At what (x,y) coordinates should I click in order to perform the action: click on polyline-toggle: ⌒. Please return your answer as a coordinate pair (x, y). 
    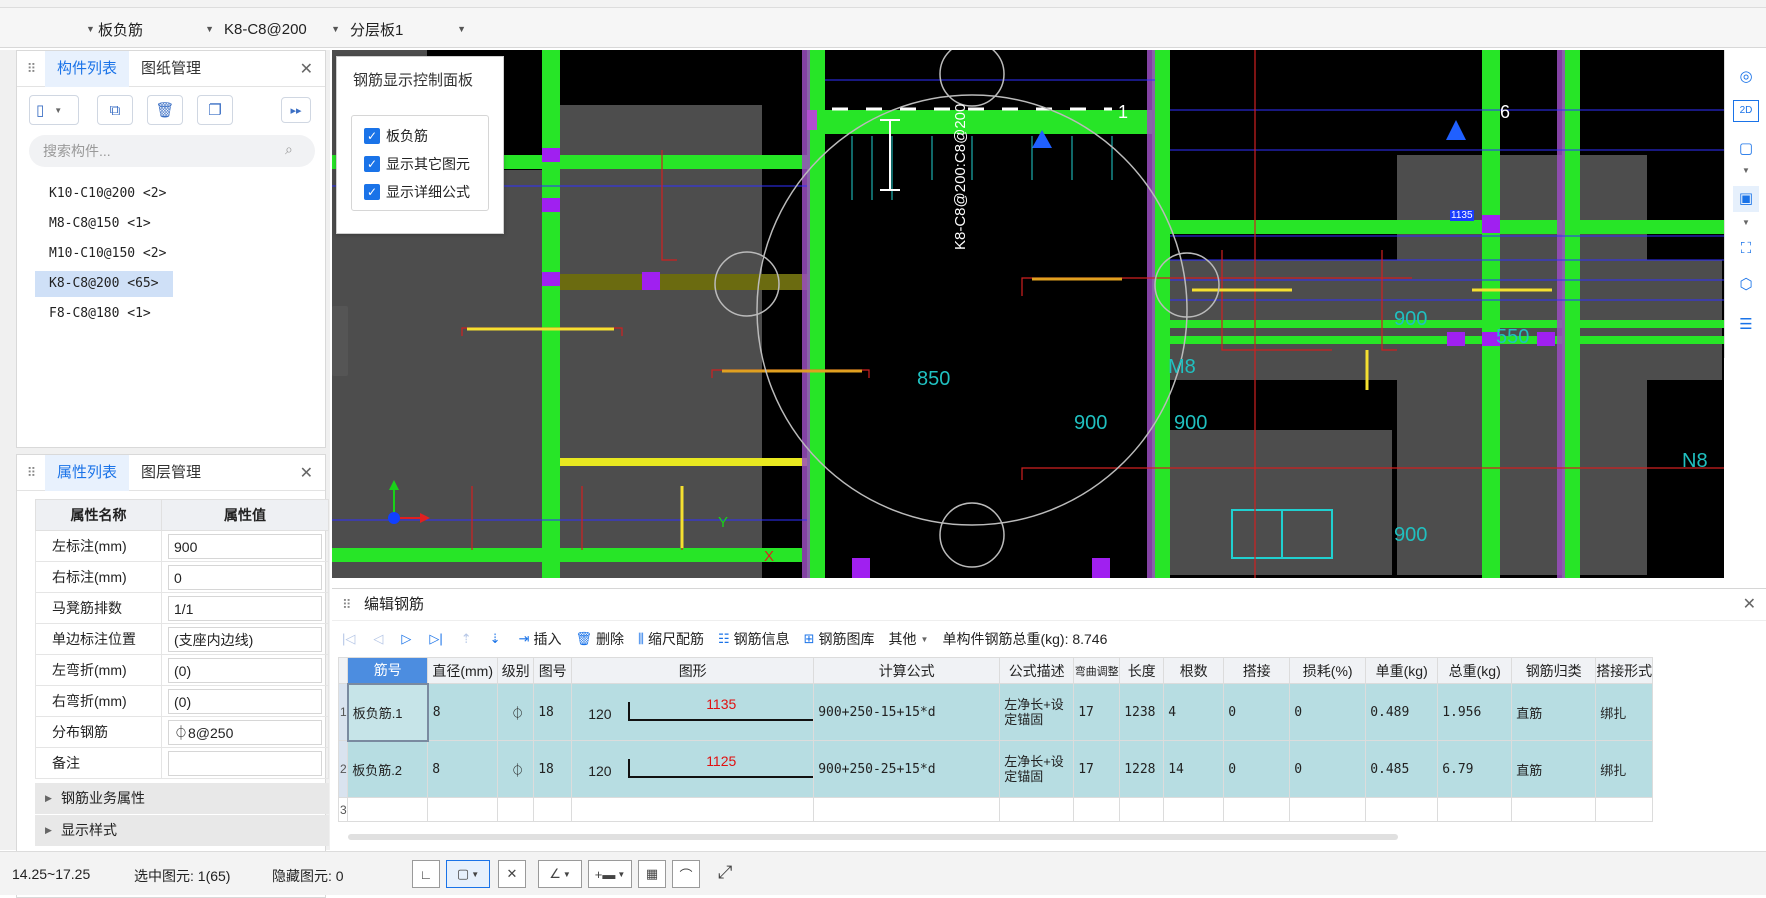
    Looking at the image, I should click on (686, 874).